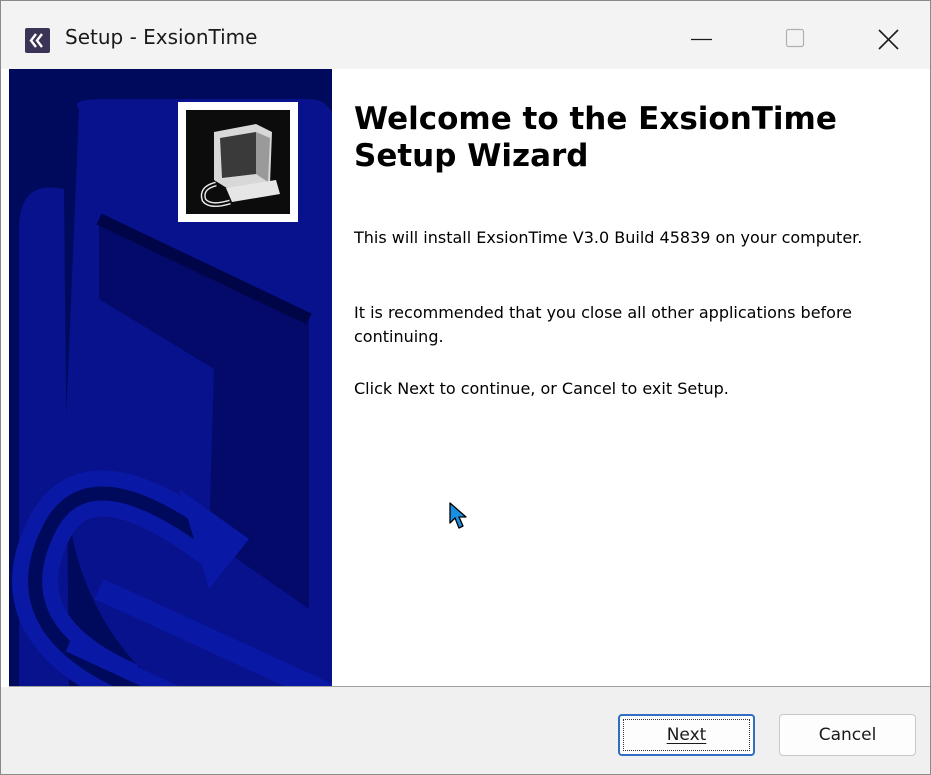 The height and width of the screenshot is (775, 931). I want to click on computer-install-icon, so click(238, 162).